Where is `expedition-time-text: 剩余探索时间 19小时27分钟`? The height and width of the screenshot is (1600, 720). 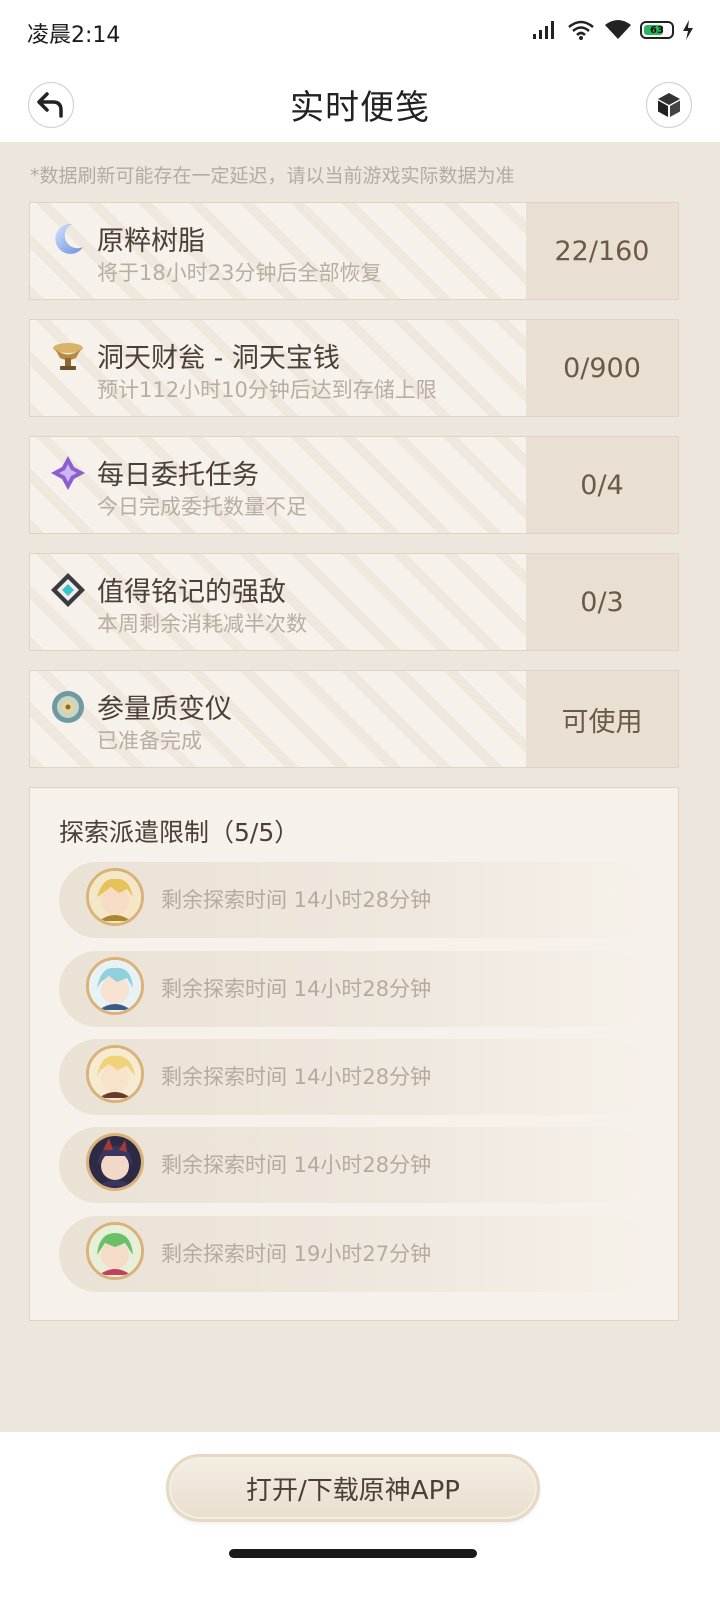 expedition-time-text: 剩余探索时间 19小时27分钟 is located at coordinates (296, 1254).